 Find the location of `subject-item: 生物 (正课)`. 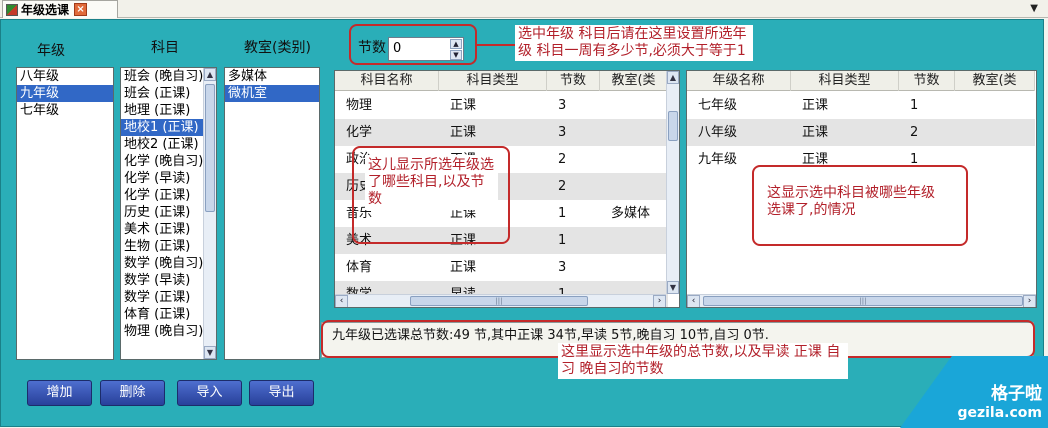

subject-item: 生物 (正课) is located at coordinates (162, 246).